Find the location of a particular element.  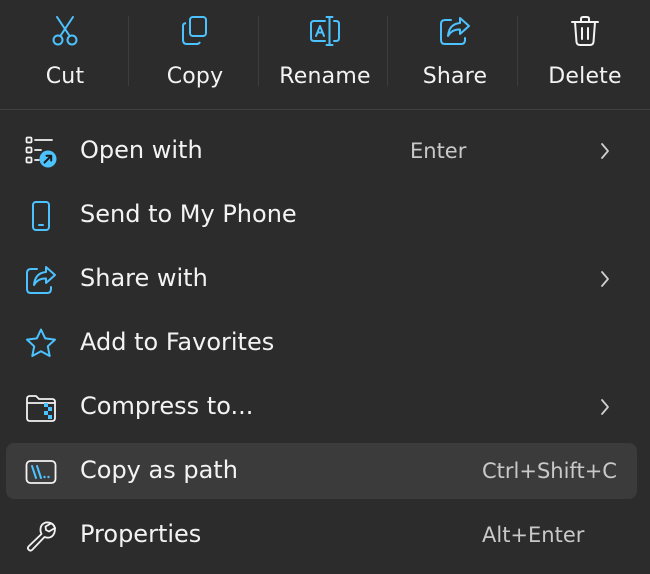

trash-icon is located at coordinates (585, 31).